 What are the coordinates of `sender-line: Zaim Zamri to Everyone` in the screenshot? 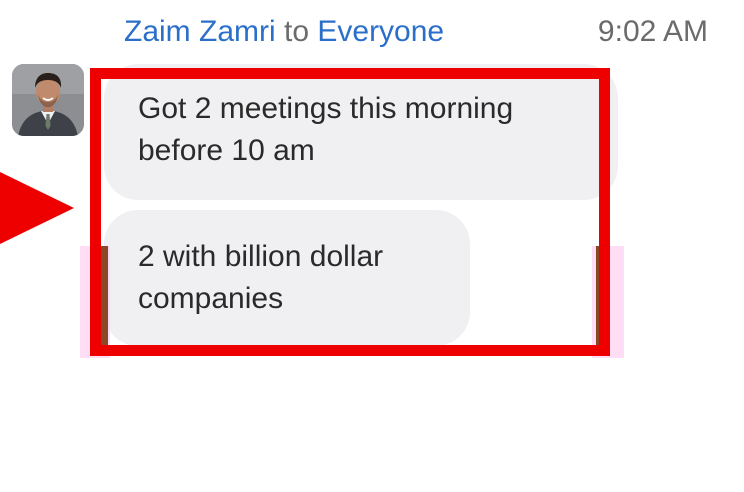 It's located at (284, 32).